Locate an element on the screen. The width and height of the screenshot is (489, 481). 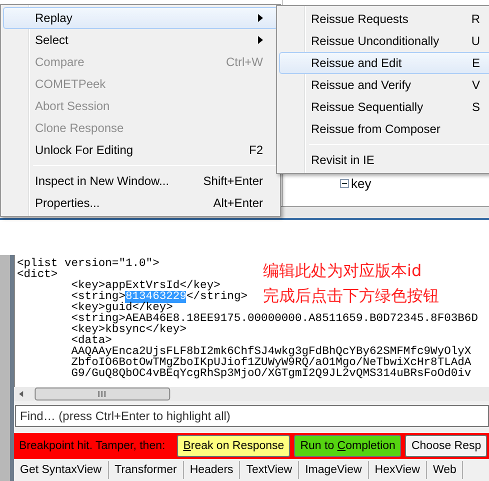
view-tab: Get SyntaxView is located at coordinates (61, 470).